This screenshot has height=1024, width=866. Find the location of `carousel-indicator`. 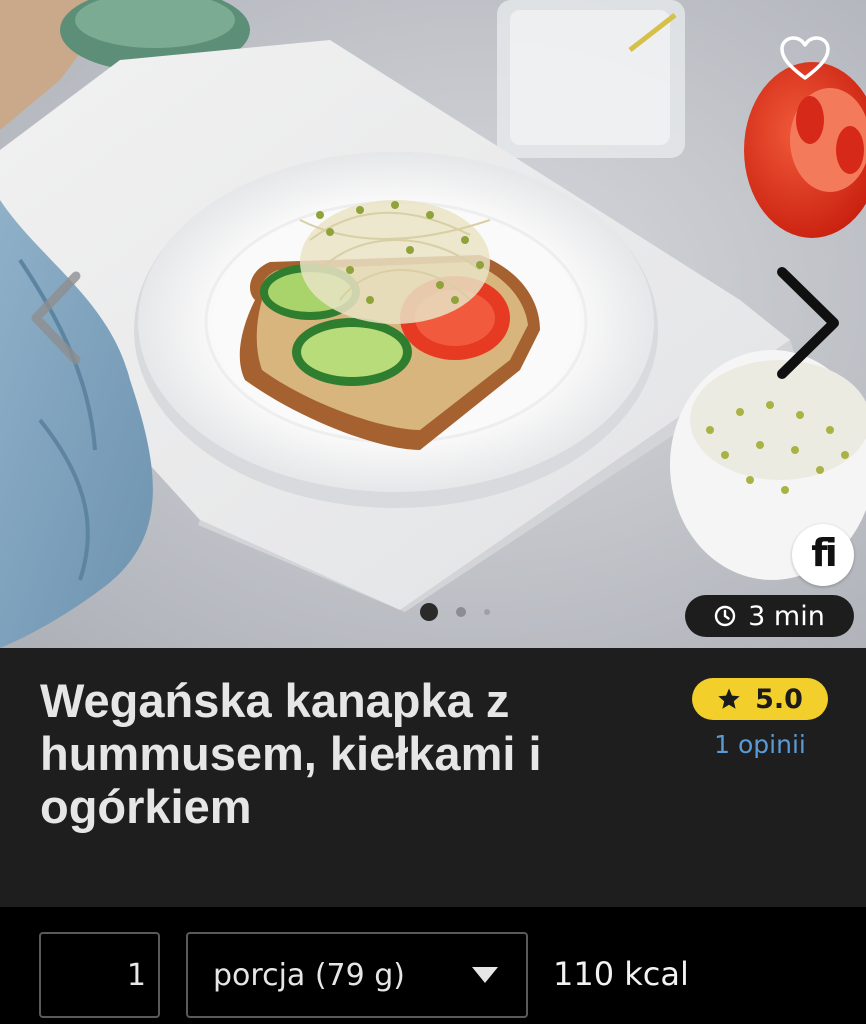

carousel-indicator is located at coordinates (455, 612).